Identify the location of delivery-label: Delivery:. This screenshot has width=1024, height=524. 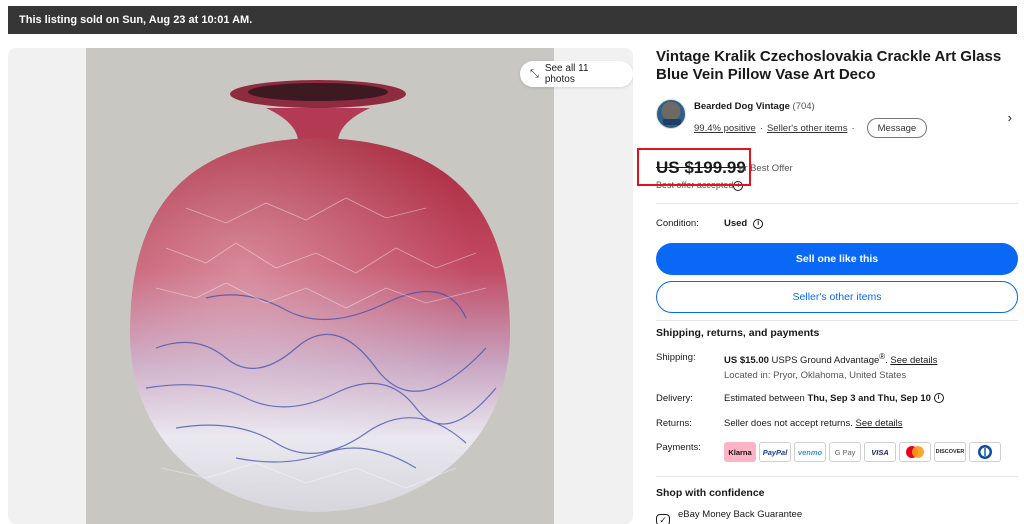
(674, 398).